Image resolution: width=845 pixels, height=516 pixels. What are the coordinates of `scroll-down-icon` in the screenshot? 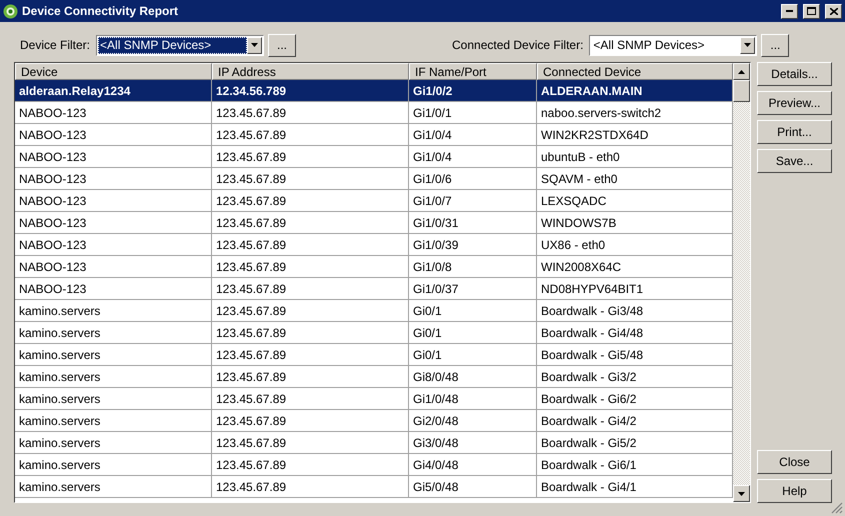 It's located at (741, 494).